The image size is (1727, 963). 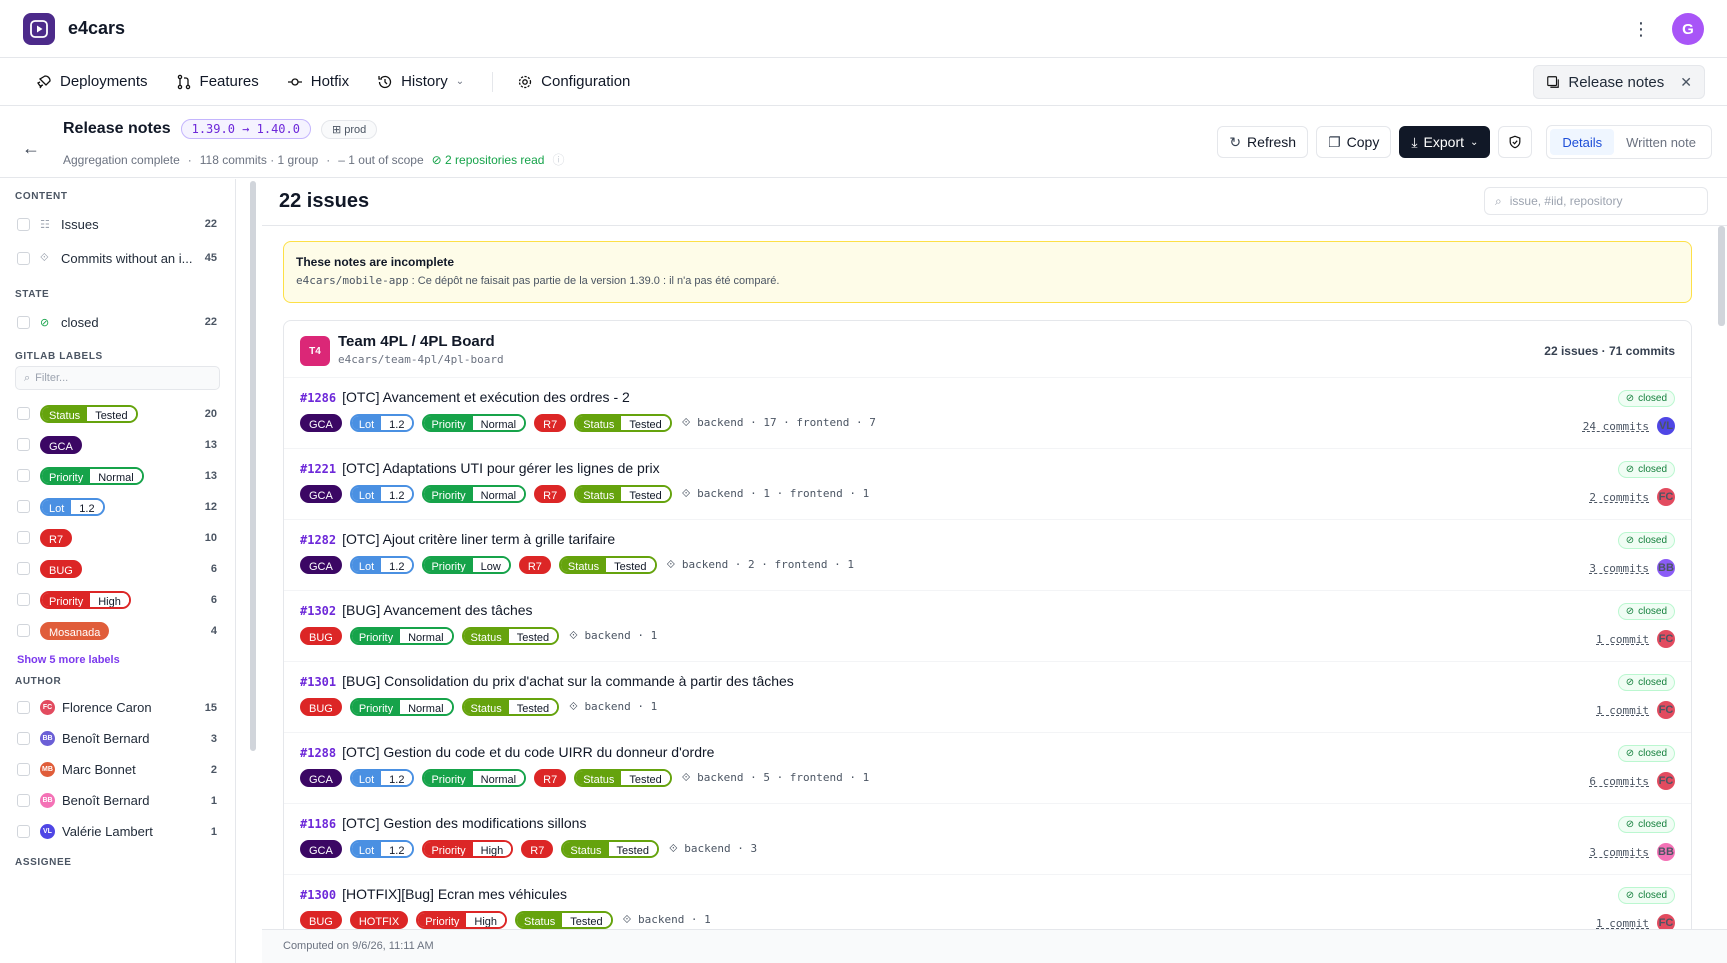 What do you see at coordinates (1354, 142) in the screenshot?
I see `copy-button: ❐ Copy` at bounding box center [1354, 142].